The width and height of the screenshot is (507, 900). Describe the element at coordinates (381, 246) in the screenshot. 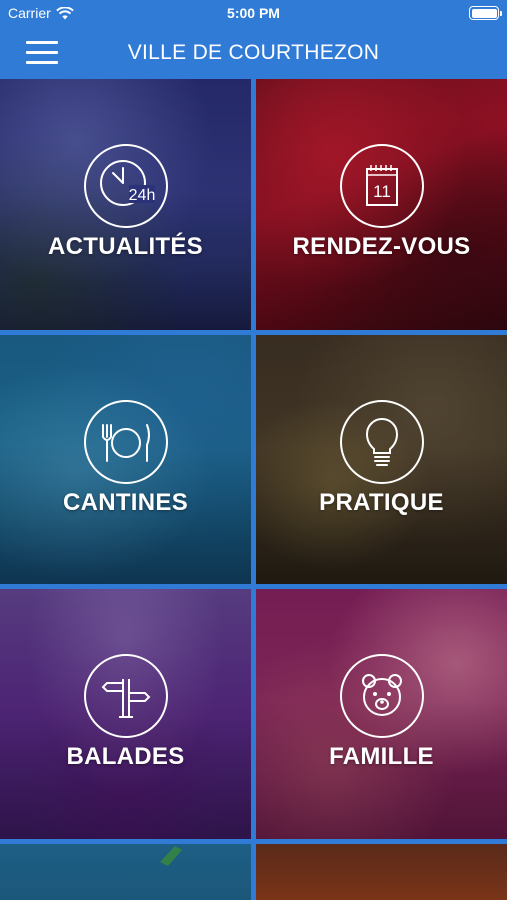

I see `tile-label-rendez-vous: RENDEZ-VOUS` at that location.